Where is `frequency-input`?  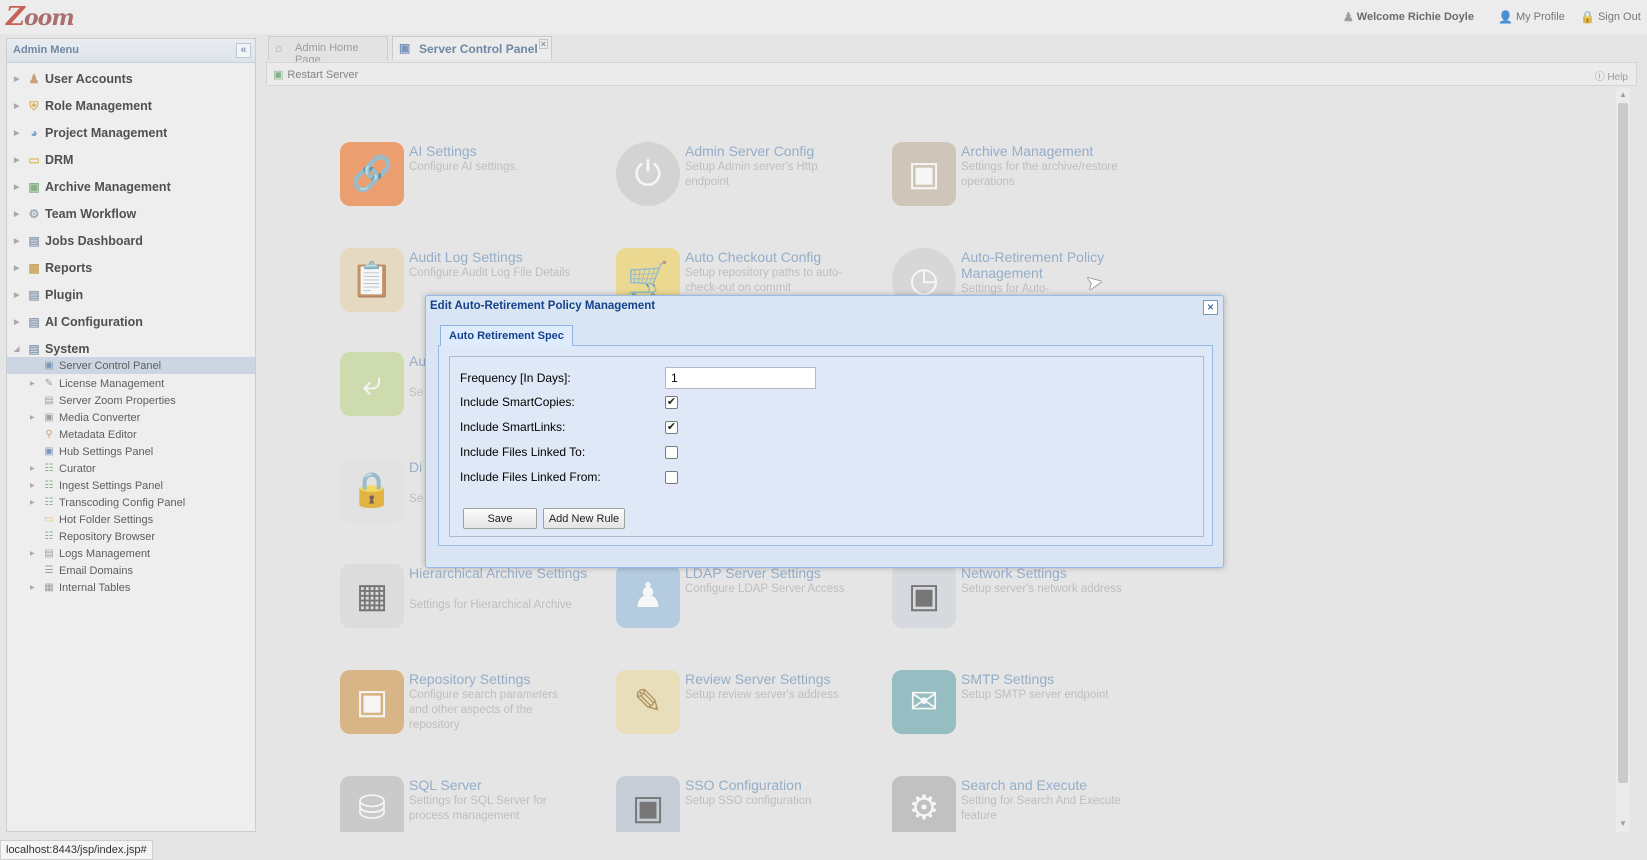 frequency-input is located at coordinates (740, 378).